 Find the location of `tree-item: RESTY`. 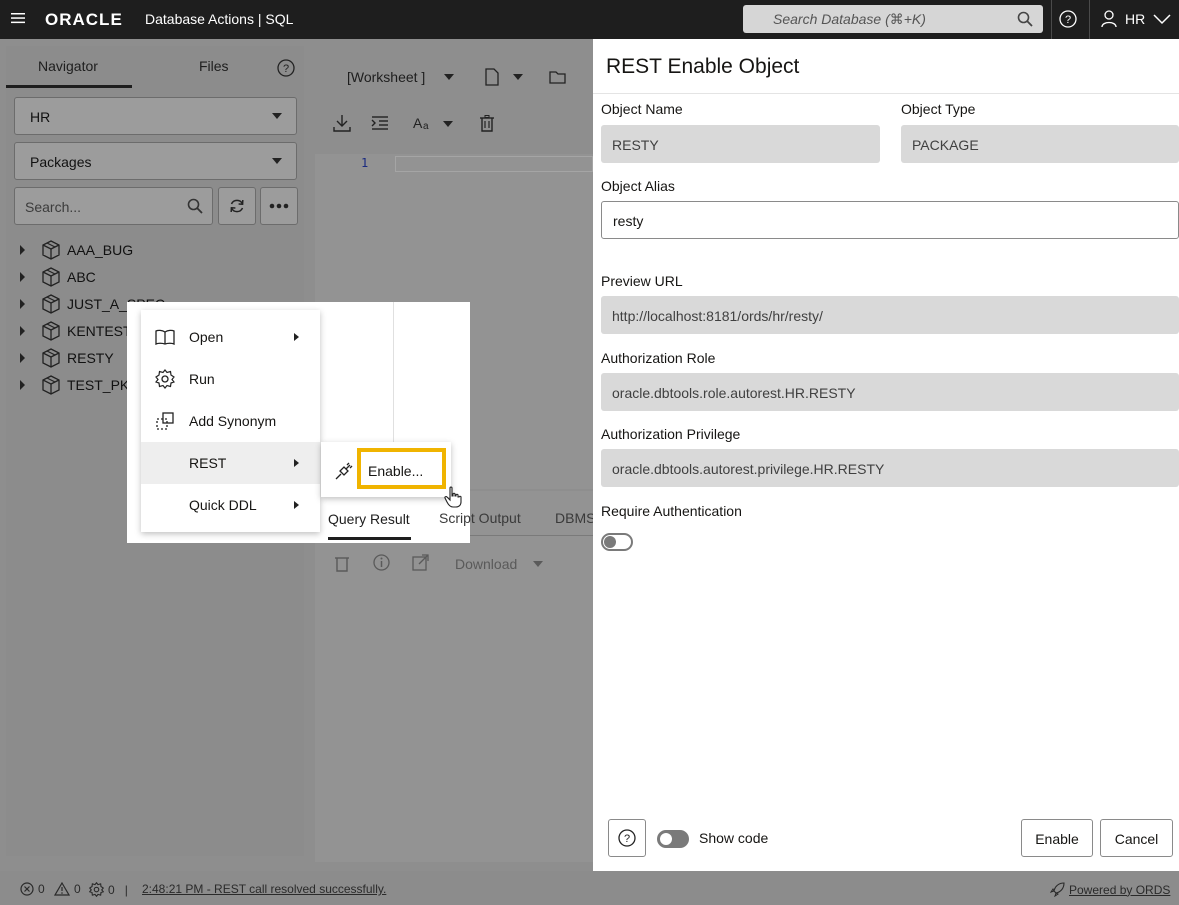

tree-item: RESTY is located at coordinates (67, 358).